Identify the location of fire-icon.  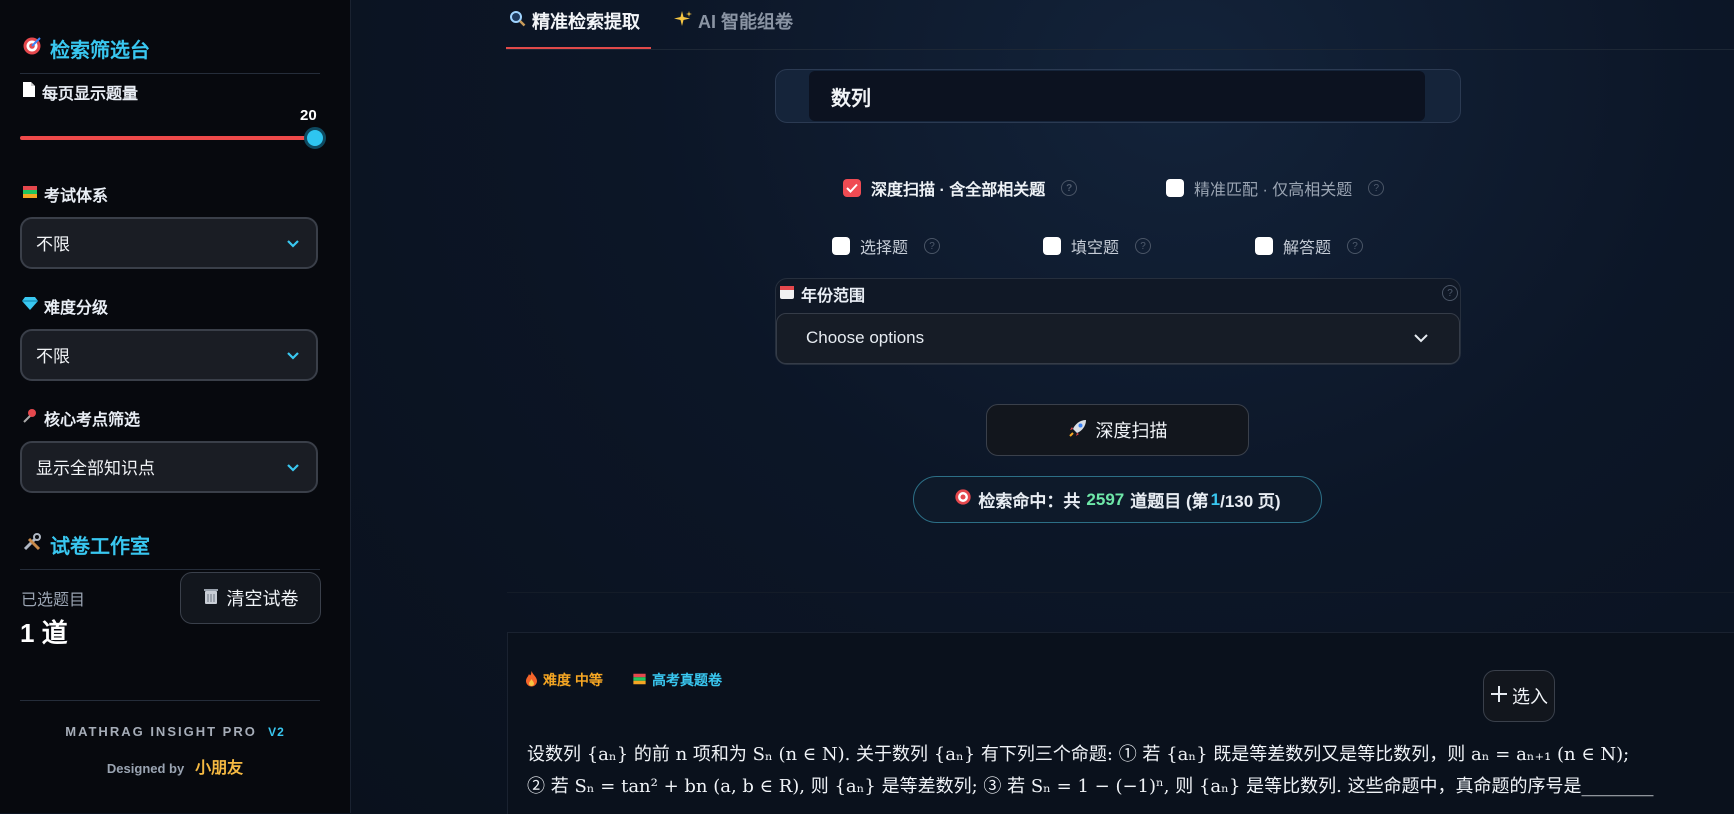
(531, 680).